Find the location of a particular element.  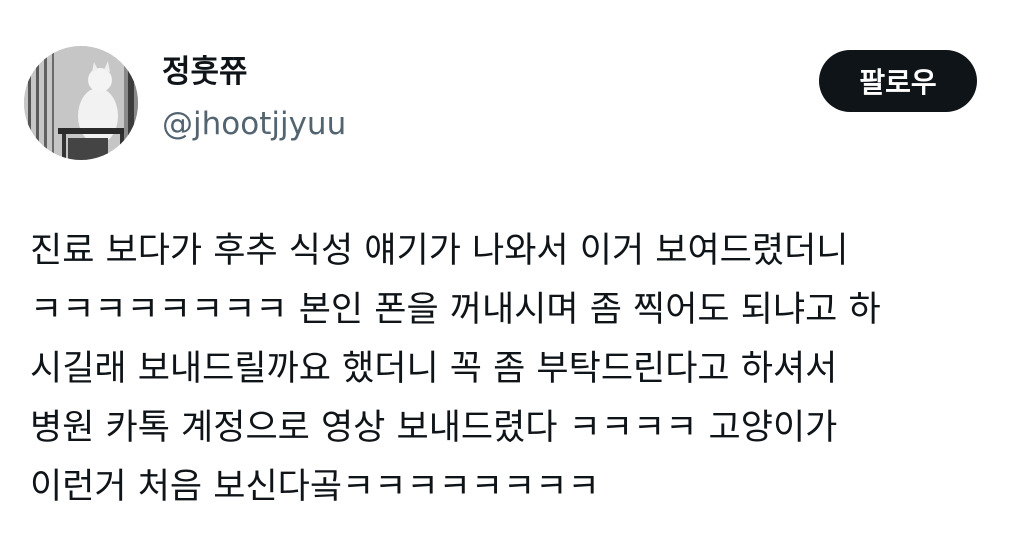

avatar is located at coordinates (81, 103).